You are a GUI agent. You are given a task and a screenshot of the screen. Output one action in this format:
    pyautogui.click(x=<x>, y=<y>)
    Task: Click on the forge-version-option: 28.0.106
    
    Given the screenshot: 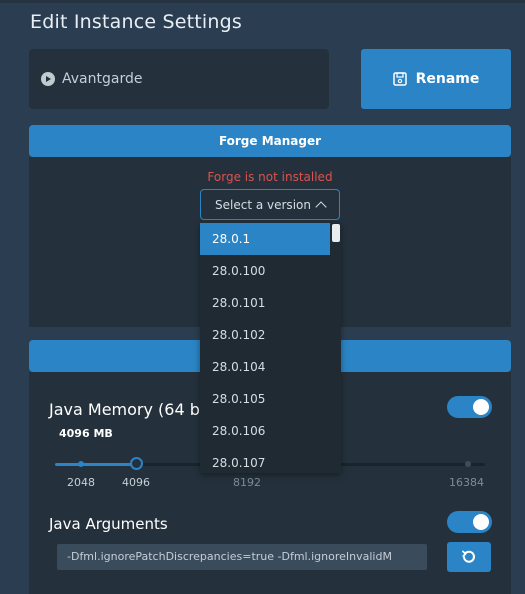 What is the action you would take?
    pyautogui.click(x=265, y=431)
    